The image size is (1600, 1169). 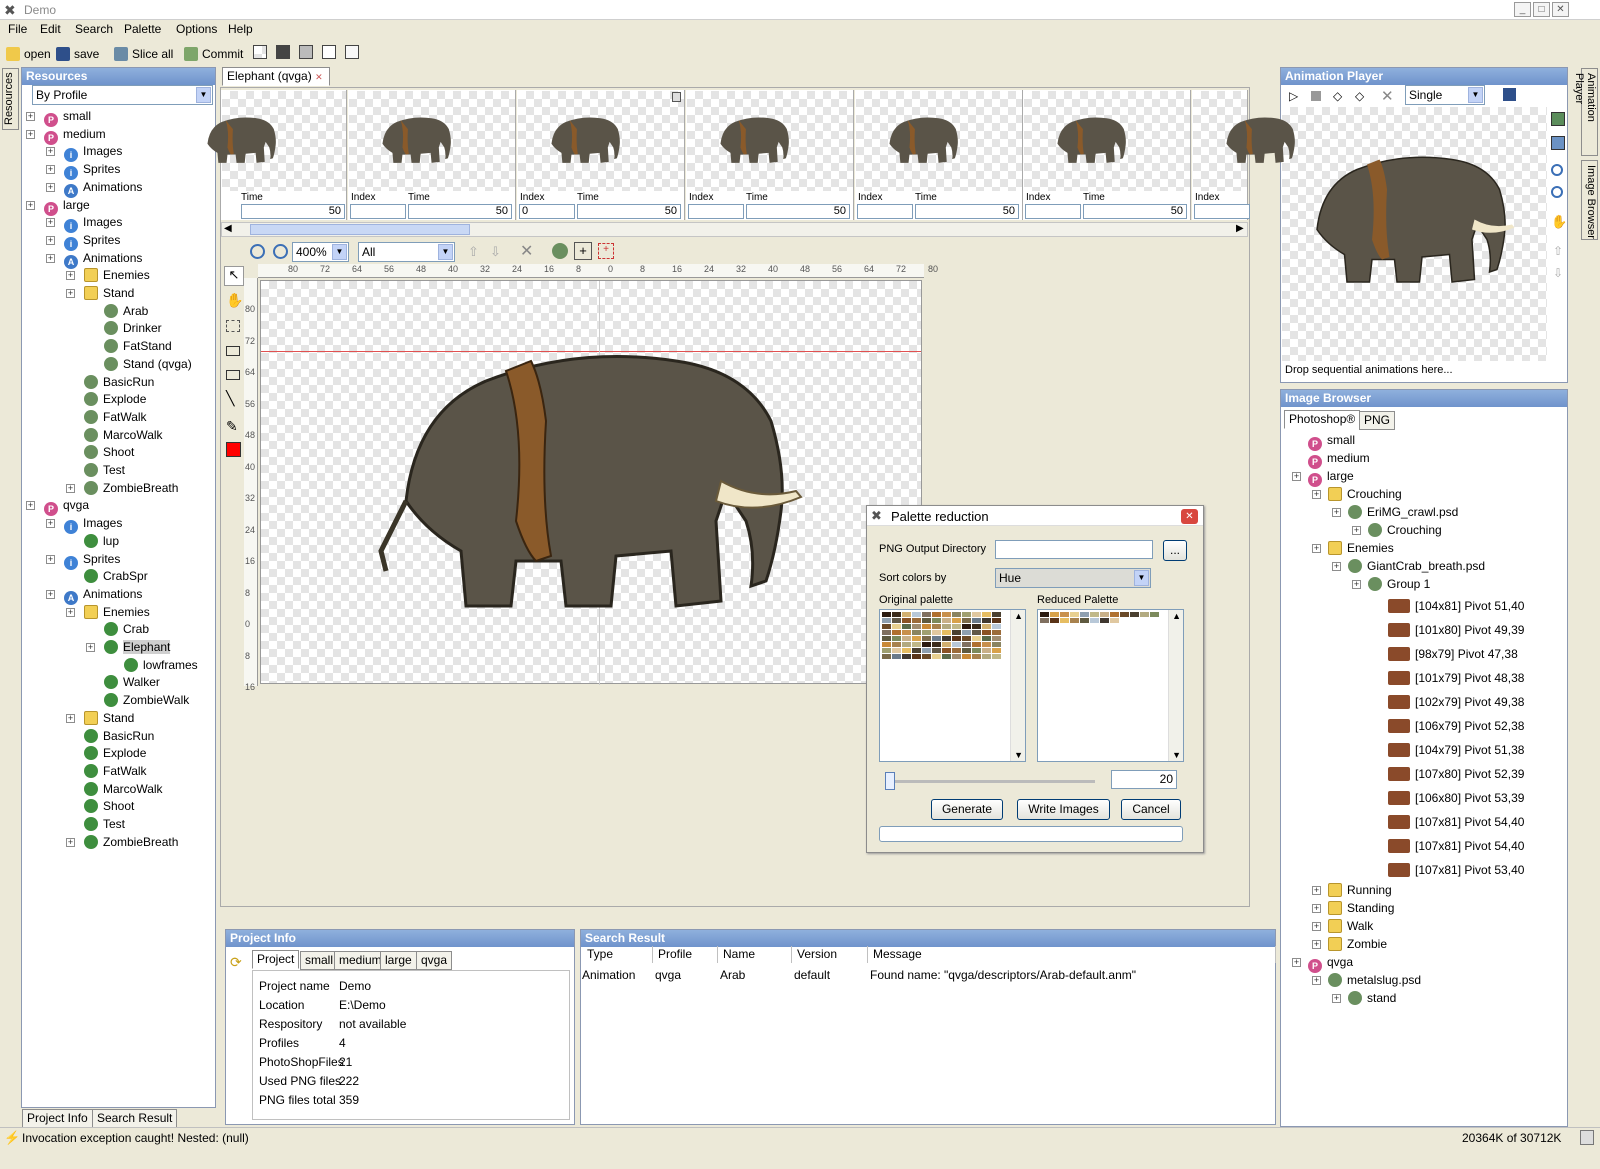 What do you see at coordinates (547, 211) in the screenshot?
I see `frame-index-input: 0` at bounding box center [547, 211].